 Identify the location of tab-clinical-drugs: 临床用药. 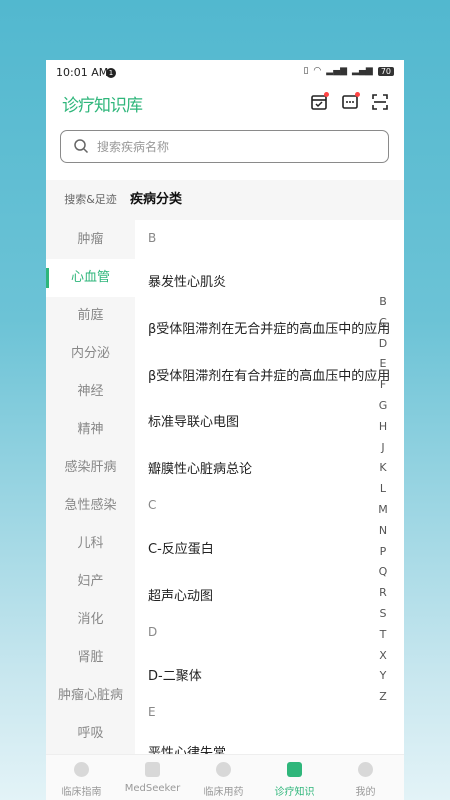
(223, 777).